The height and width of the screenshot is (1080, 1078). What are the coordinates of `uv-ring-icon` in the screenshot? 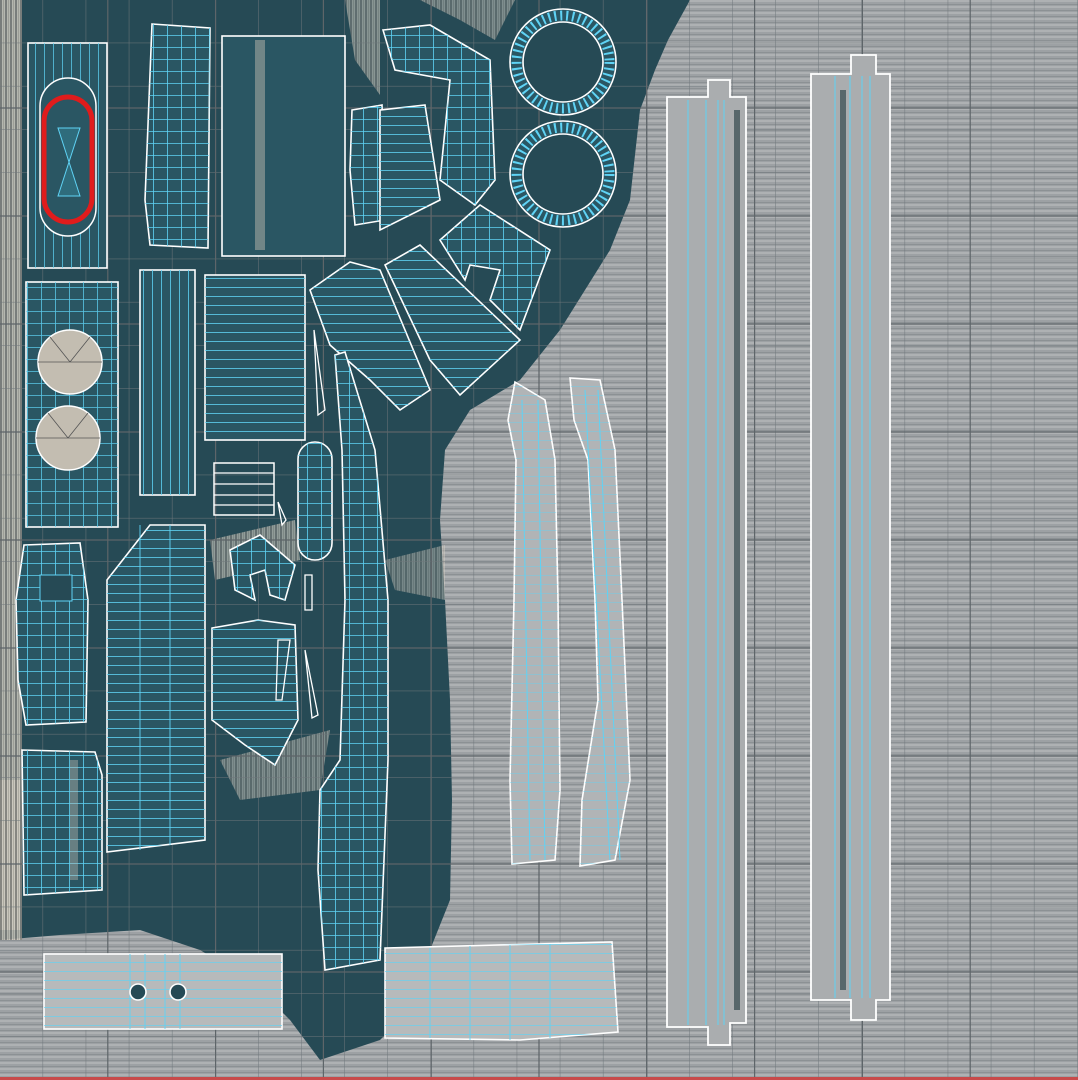 It's located at (563, 62).